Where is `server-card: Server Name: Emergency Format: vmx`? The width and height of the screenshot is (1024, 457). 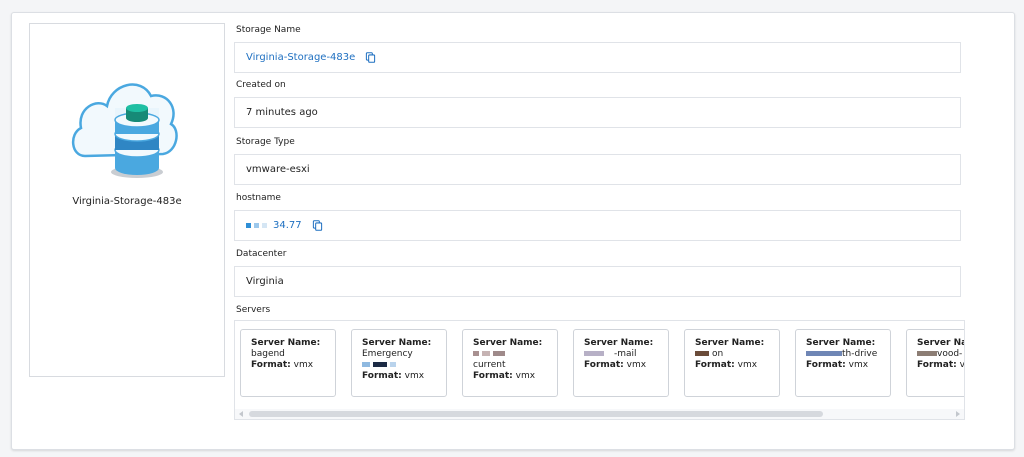
server-card: Server Name: Emergency Format: vmx is located at coordinates (399, 363).